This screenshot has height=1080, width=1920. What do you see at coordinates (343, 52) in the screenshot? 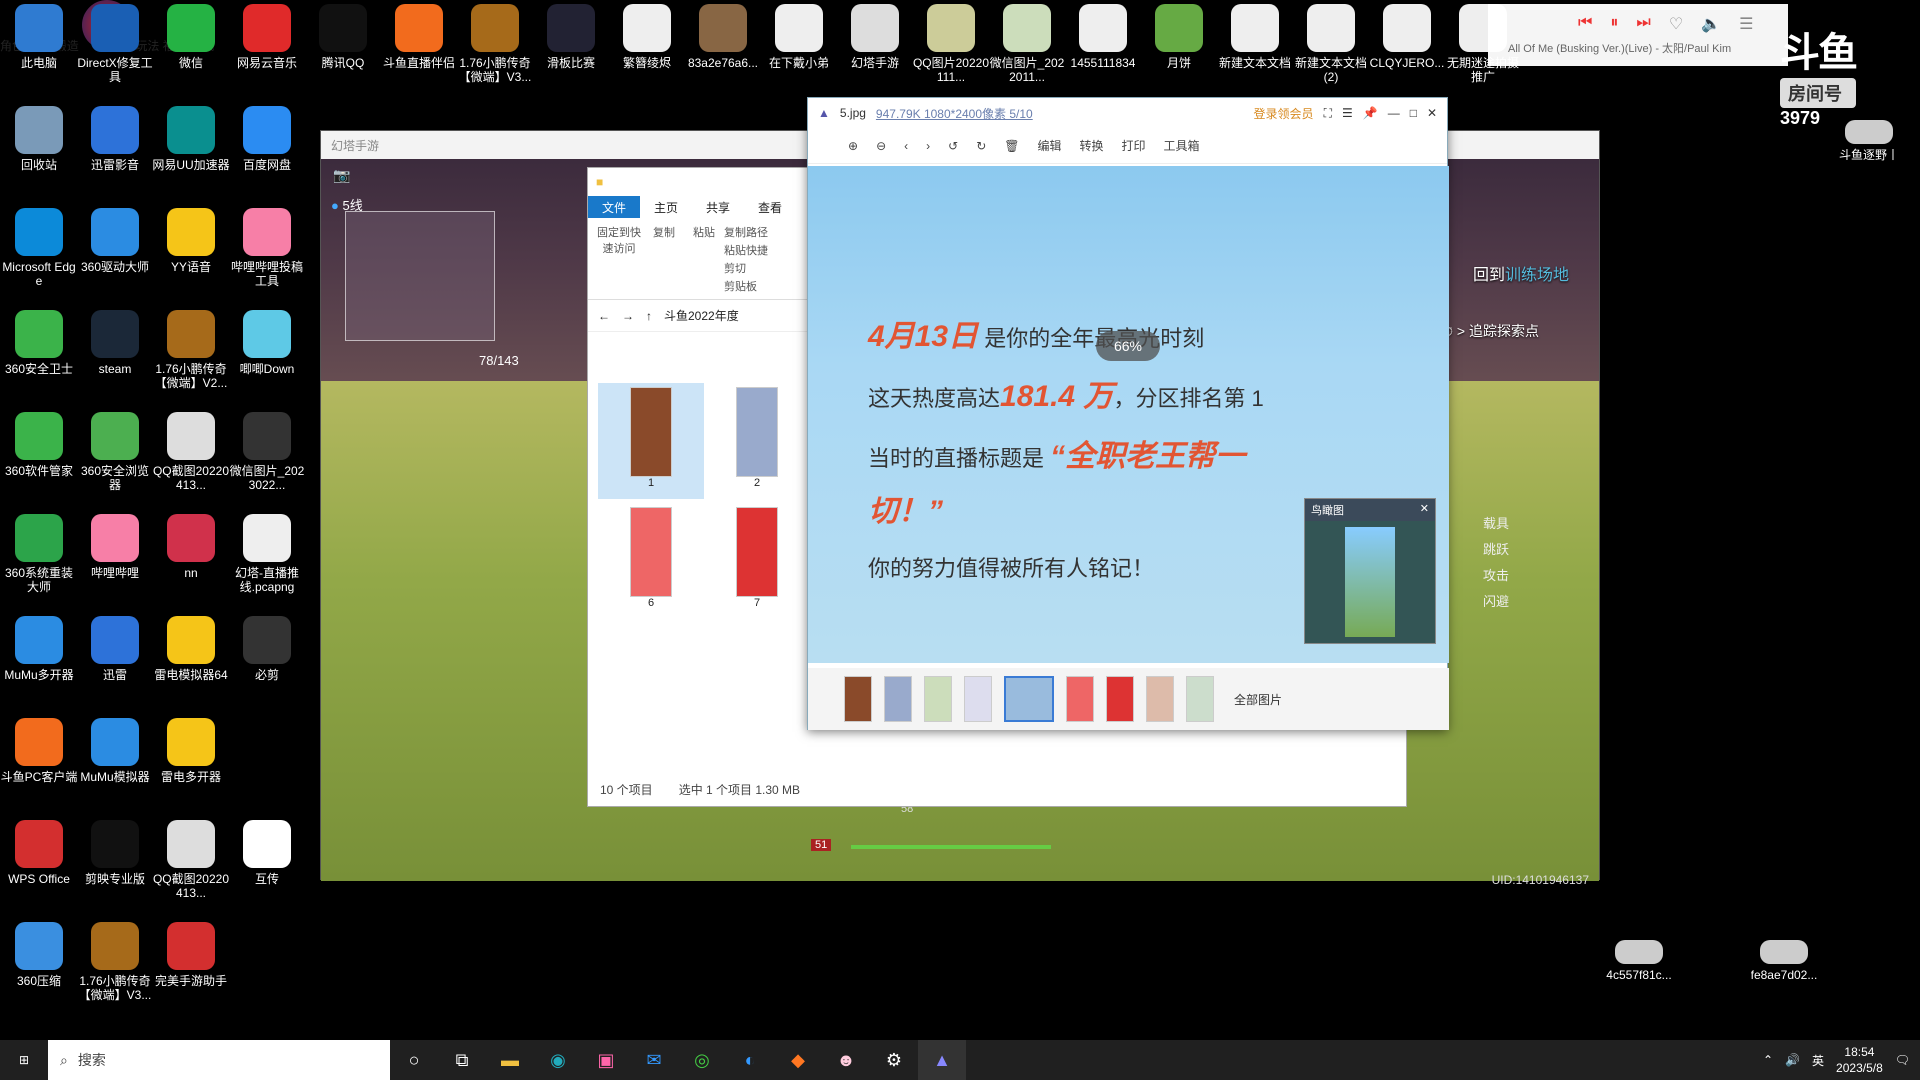
I see `desktop-icon: 腾讯QQ` at bounding box center [343, 52].